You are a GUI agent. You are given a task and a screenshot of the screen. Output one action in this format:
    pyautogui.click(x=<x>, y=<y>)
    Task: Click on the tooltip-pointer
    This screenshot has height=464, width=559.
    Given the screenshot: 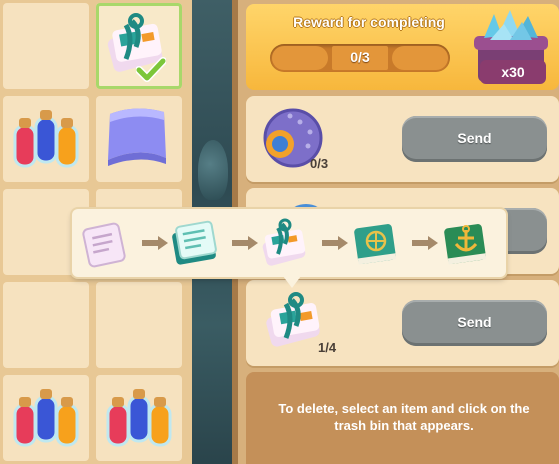 What is the action you would take?
    pyautogui.click(x=292, y=282)
    